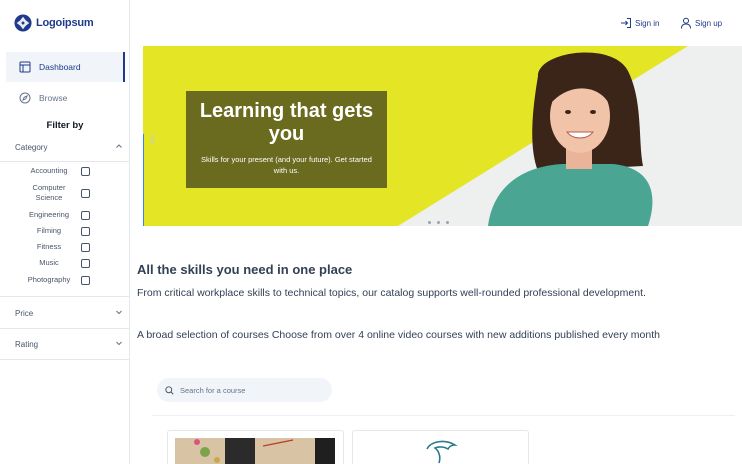 Image resolution: width=742 pixels, height=464 pixels. I want to click on hero-edge, so click(143, 180).